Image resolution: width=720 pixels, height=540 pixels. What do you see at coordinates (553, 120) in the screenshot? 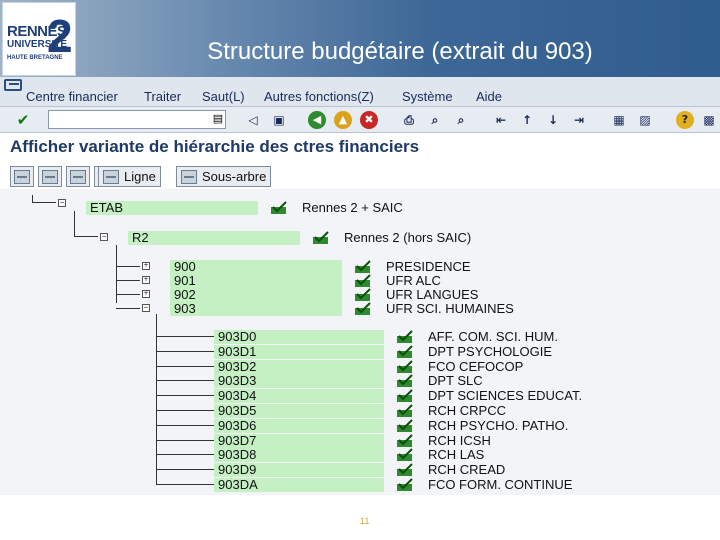
I see `next-page-icon: ↓` at bounding box center [553, 120].